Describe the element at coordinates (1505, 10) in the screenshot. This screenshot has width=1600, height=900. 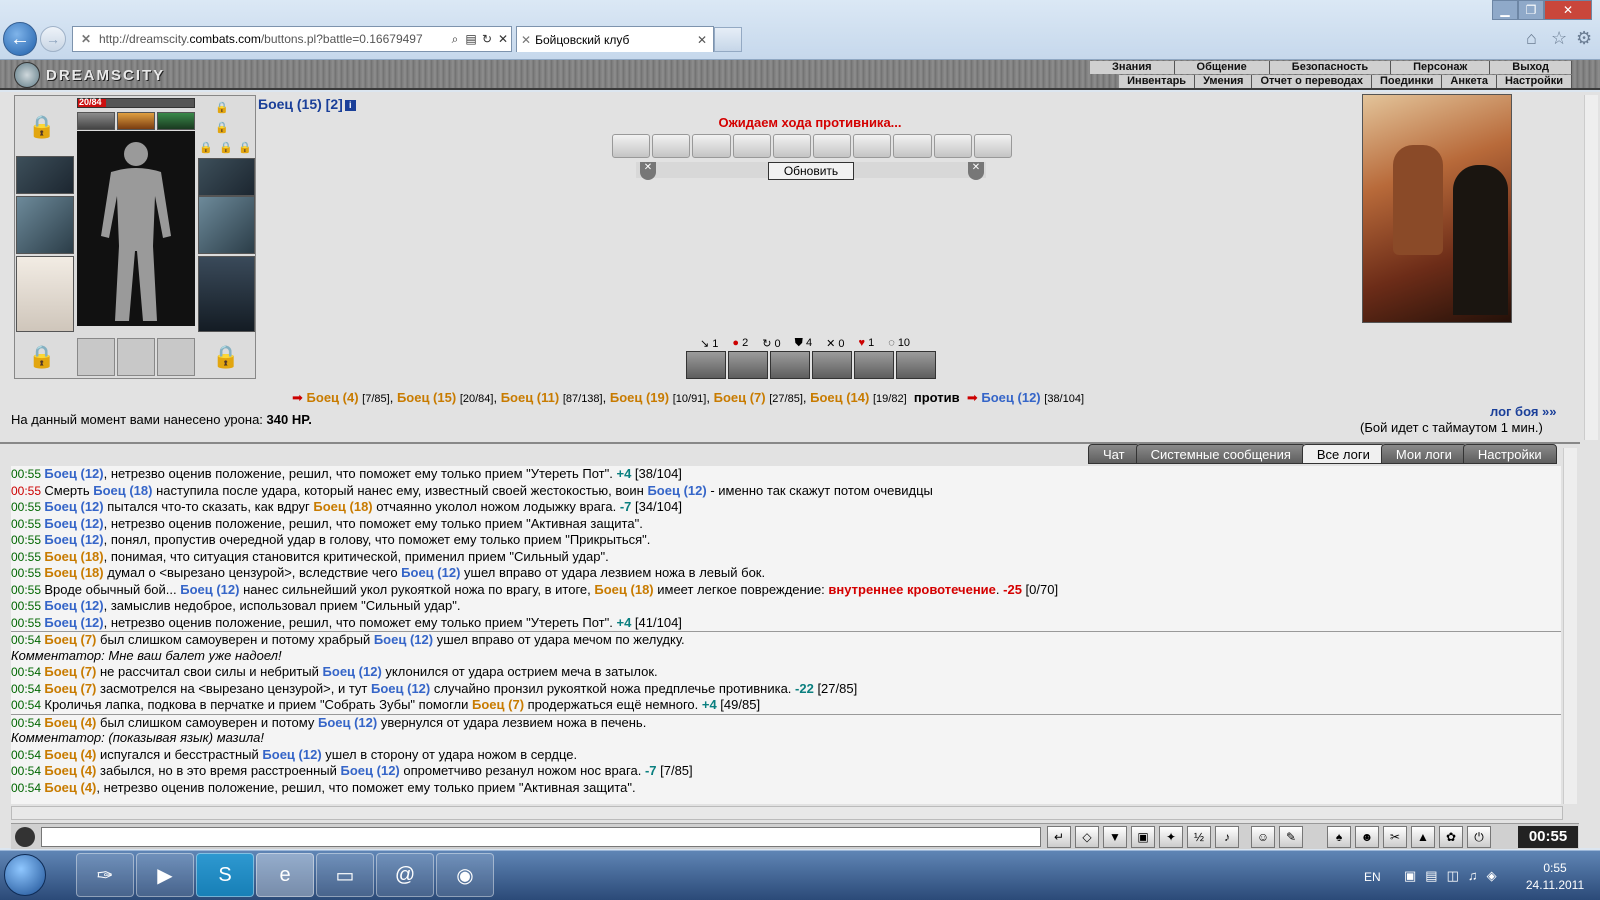
I see `minimize-button: ▁` at that location.